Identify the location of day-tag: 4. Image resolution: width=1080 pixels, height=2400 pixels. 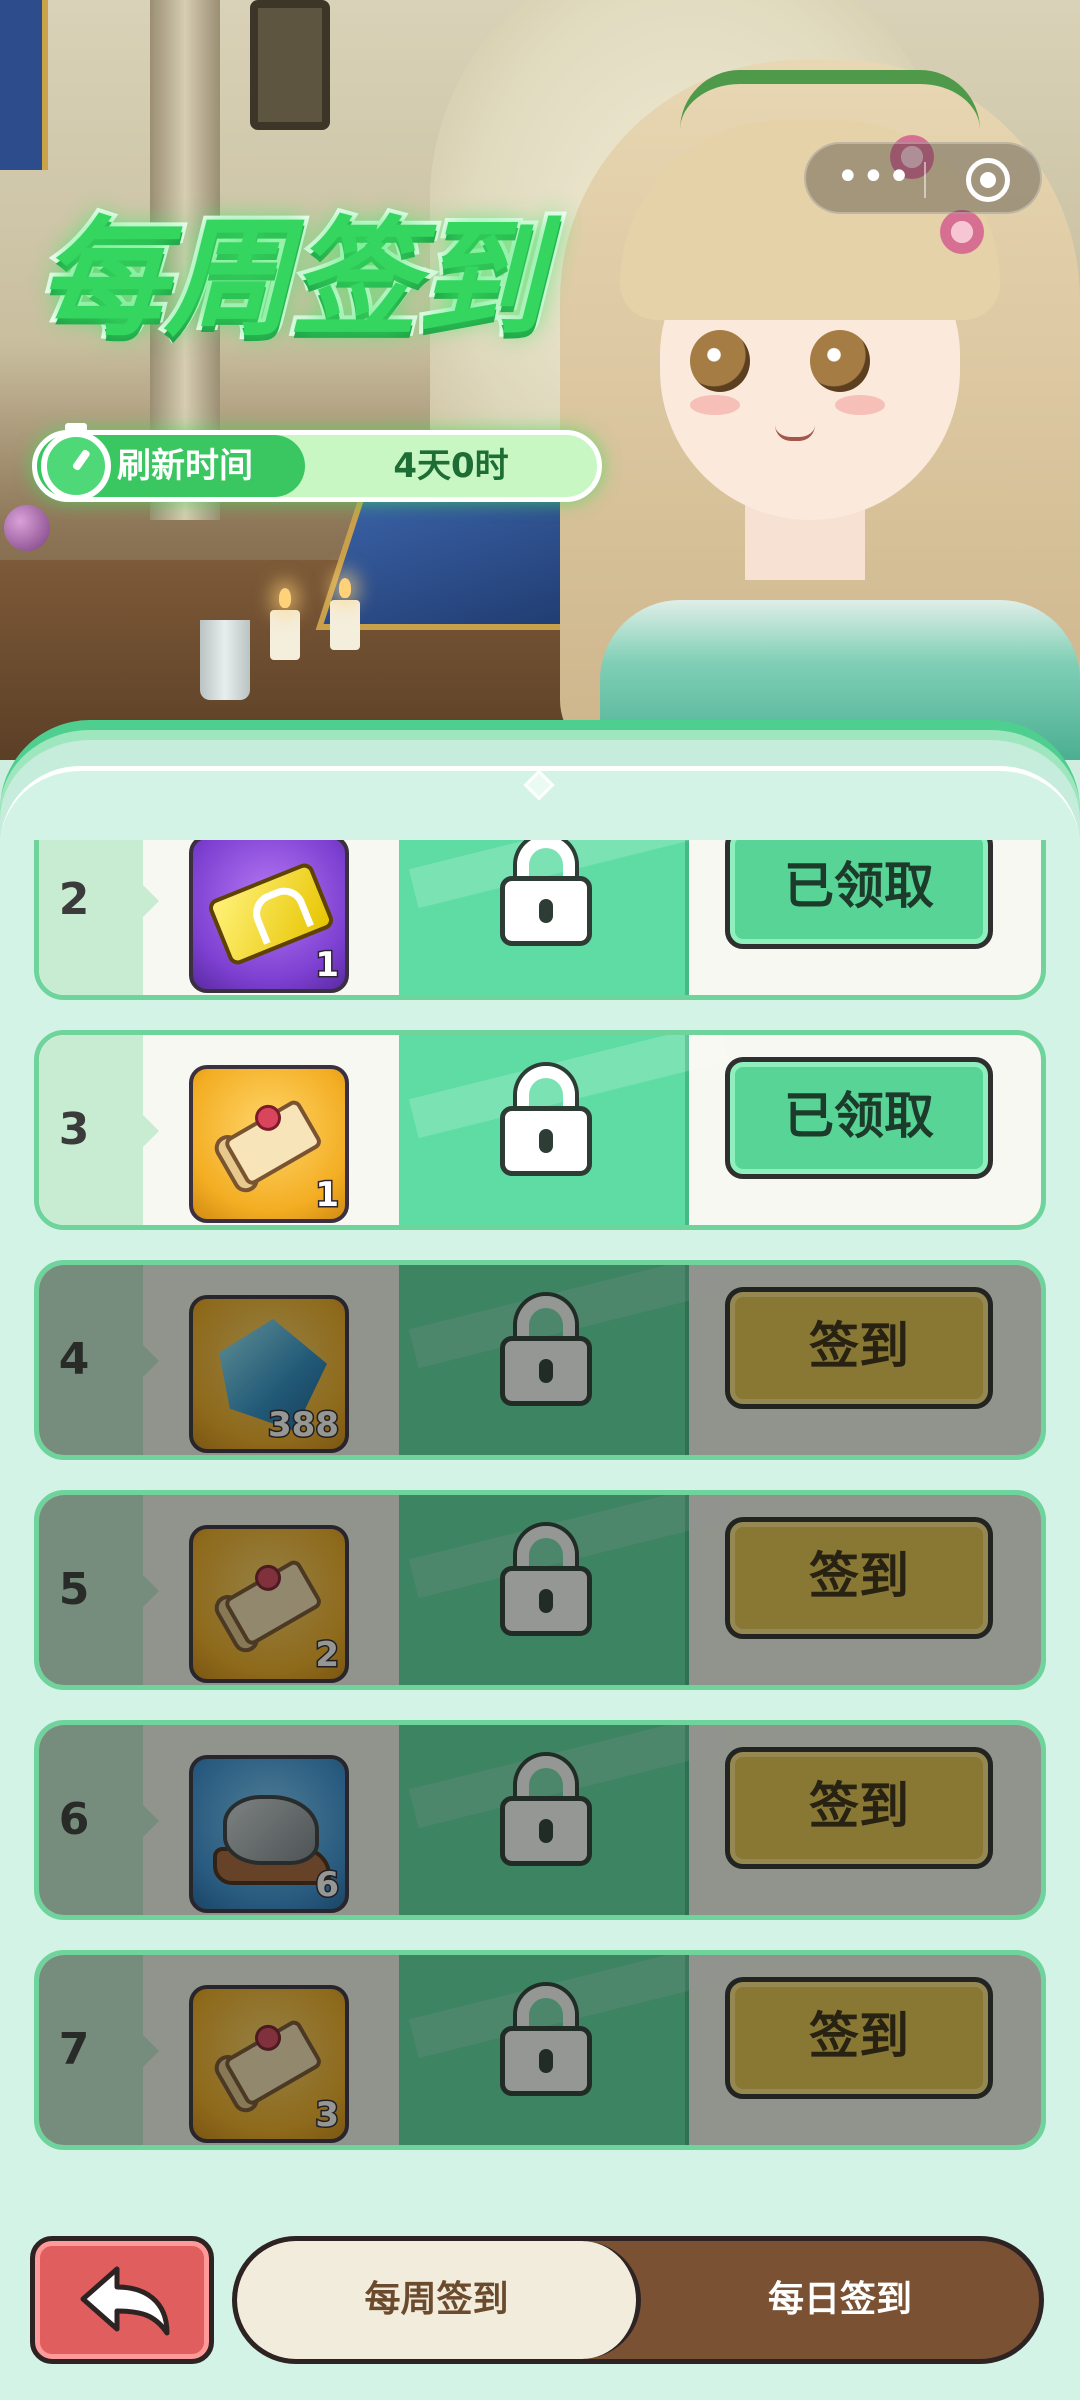
(99, 1360).